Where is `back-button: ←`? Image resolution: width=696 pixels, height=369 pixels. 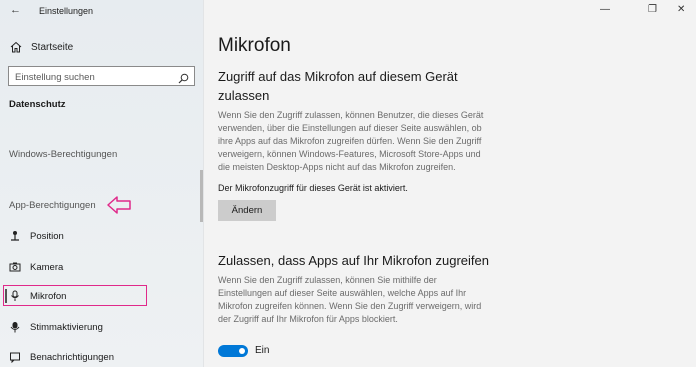 back-button: ← is located at coordinates (15, 10).